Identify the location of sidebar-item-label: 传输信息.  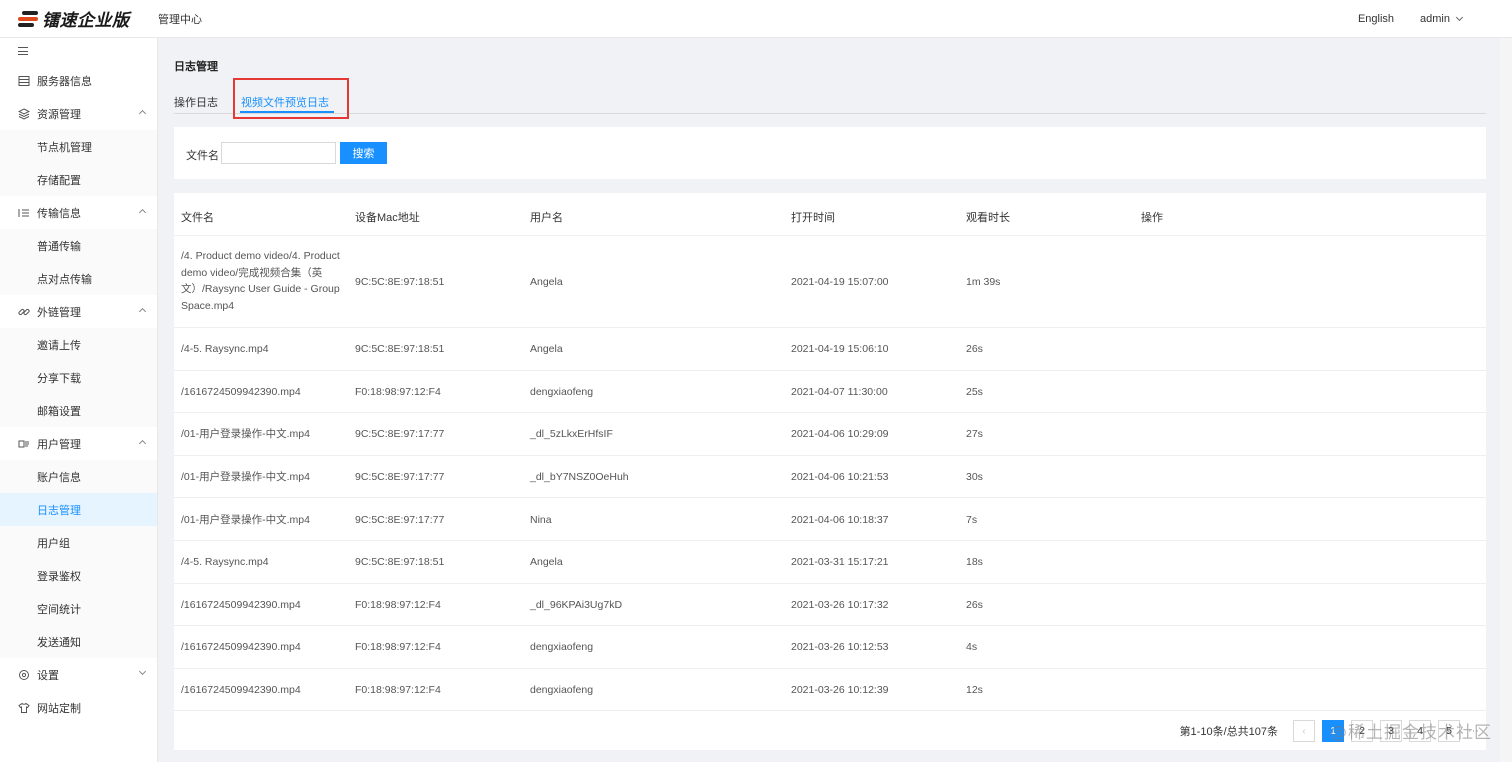
(59, 213).